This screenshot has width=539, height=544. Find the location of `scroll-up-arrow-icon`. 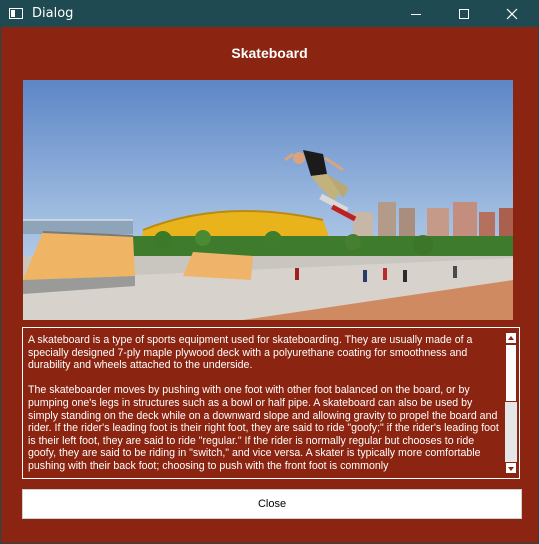

scroll-up-arrow-icon is located at coordinates (511, 338).